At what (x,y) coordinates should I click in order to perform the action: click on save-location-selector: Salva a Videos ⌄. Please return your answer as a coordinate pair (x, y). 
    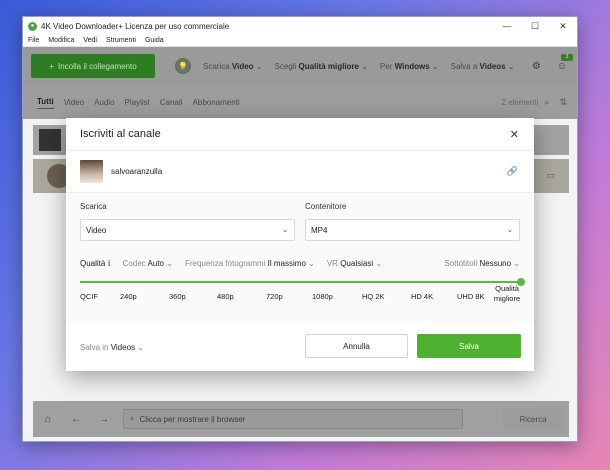
    Looking at the image, I should click on (483, 66).